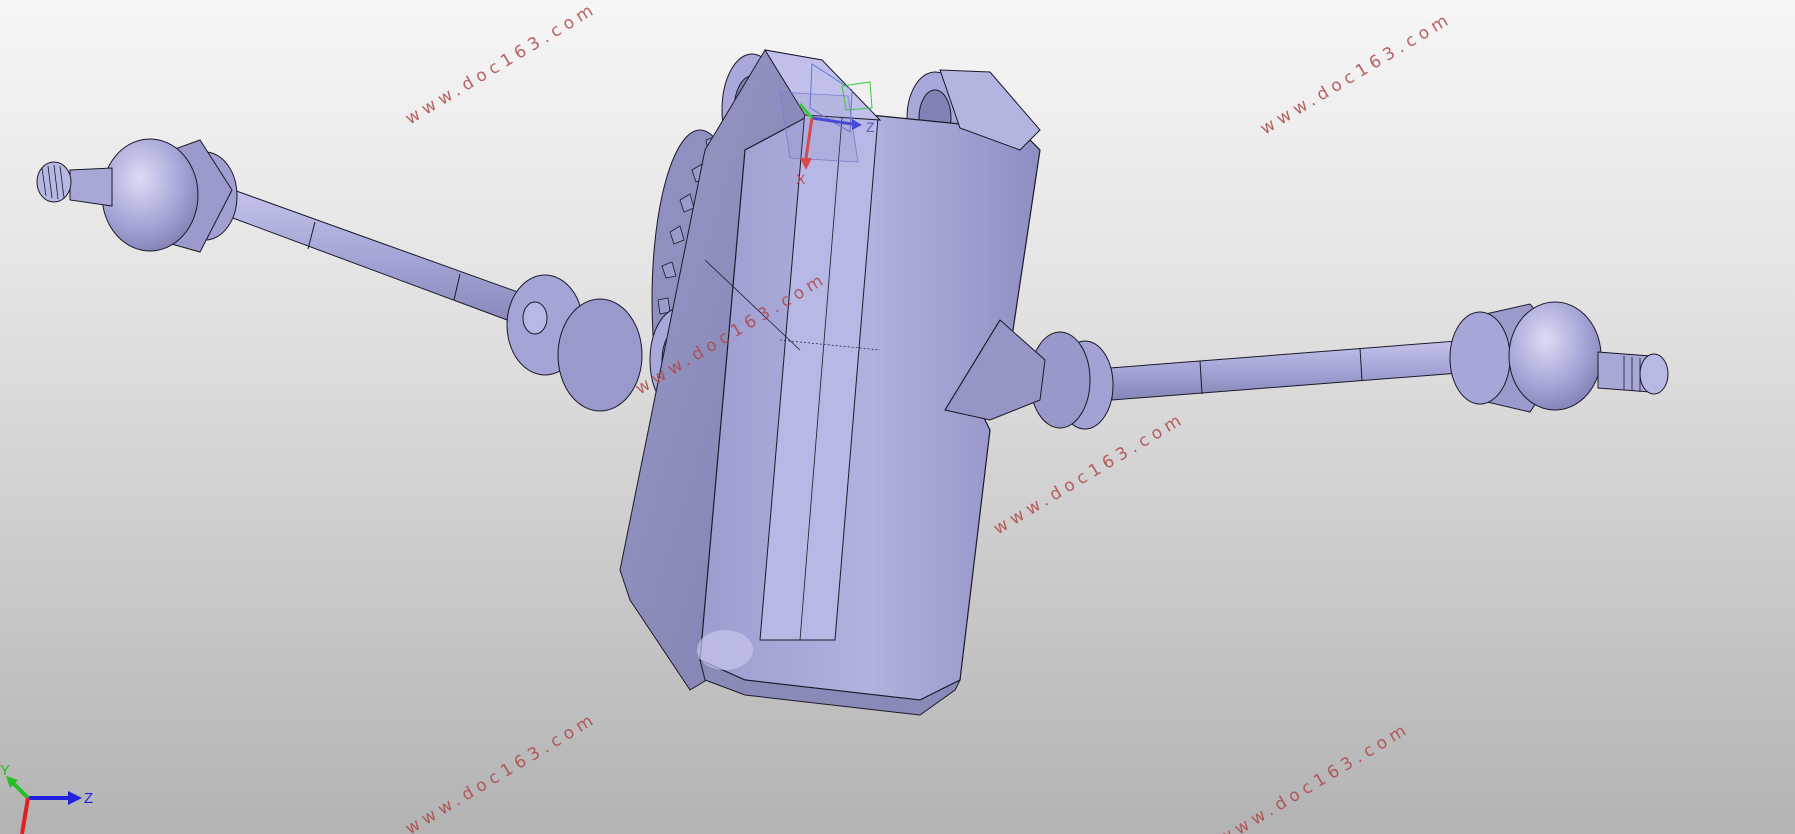 The width and height of the screenshot is (1795, 834). Describe the element at coordinates (870, 127) in the screenshot. I see `local-axis-z-label: Z` at that location.